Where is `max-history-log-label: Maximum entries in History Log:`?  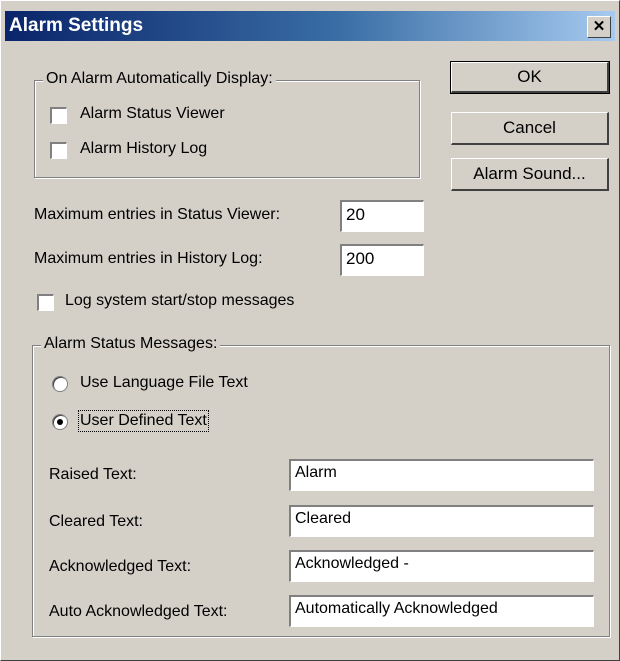 max-history-log-label: Maximum entries in History Log: is located at coordinates (148, 258).